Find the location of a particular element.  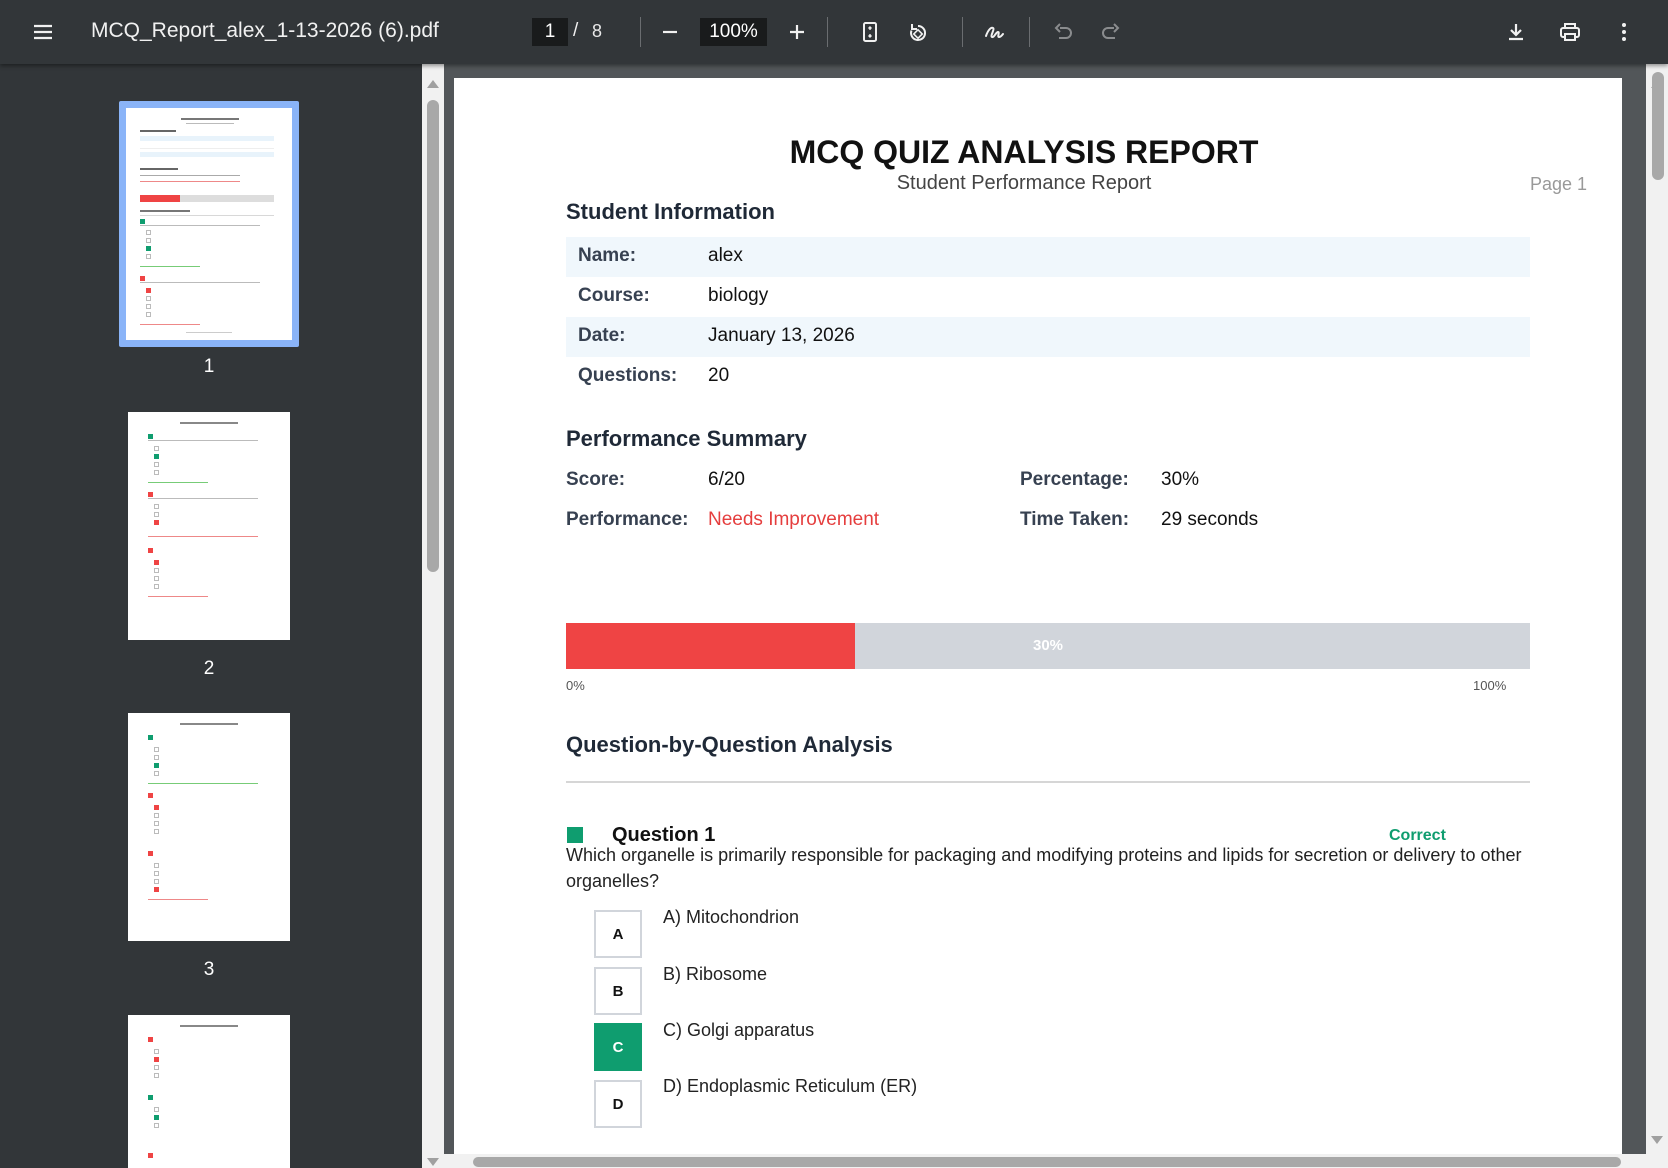

info-value: January 13, 2026 is located at coordinates (781, 335).